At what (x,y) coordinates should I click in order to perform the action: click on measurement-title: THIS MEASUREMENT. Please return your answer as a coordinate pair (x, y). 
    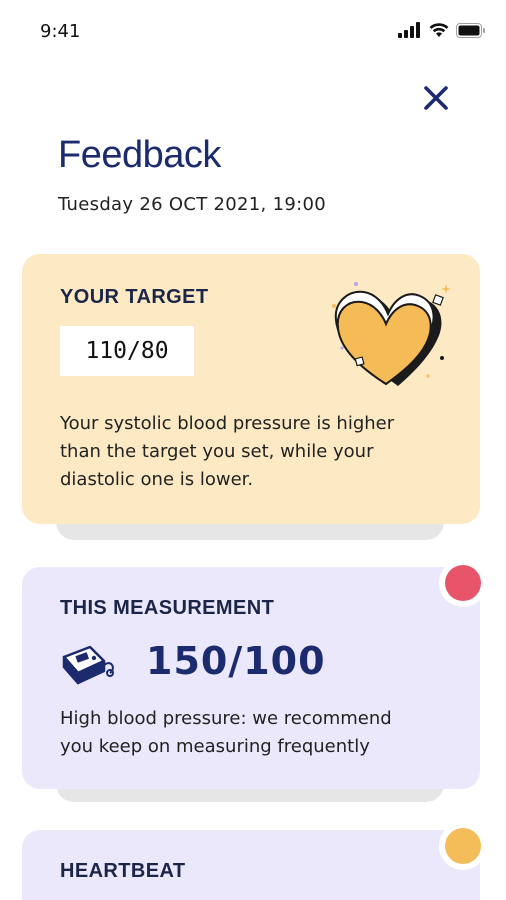
    Looking at the image, I should click on (167, 608).